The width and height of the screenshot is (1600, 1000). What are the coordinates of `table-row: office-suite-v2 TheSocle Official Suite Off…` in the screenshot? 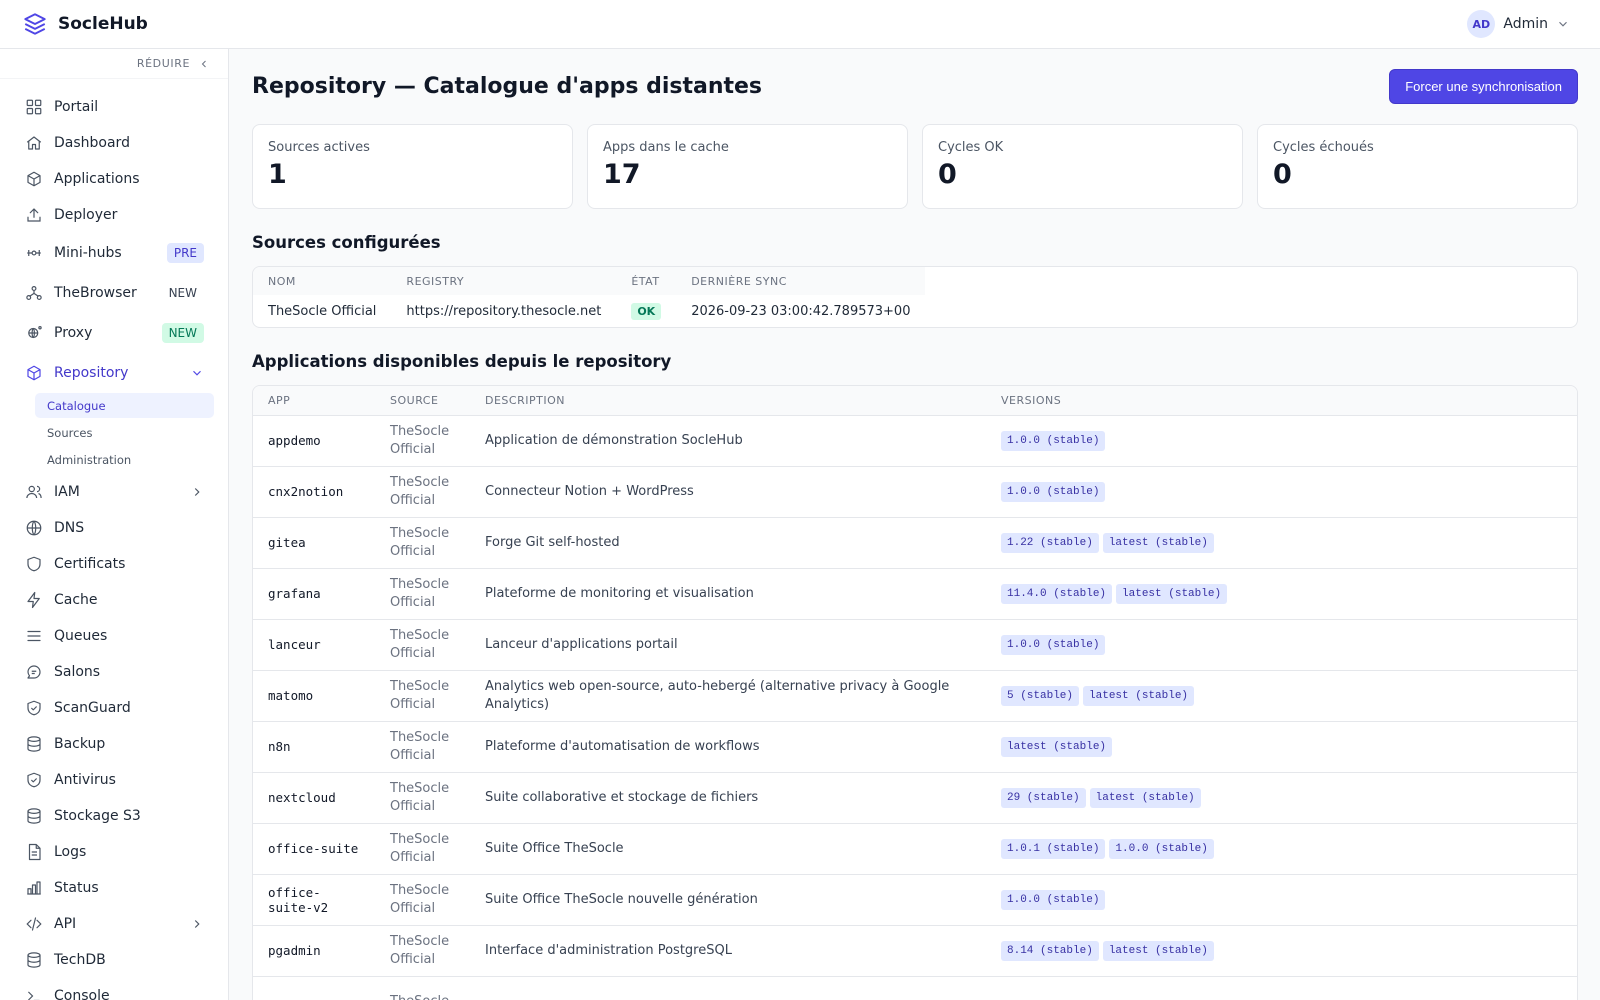 It's located at (915, 900).